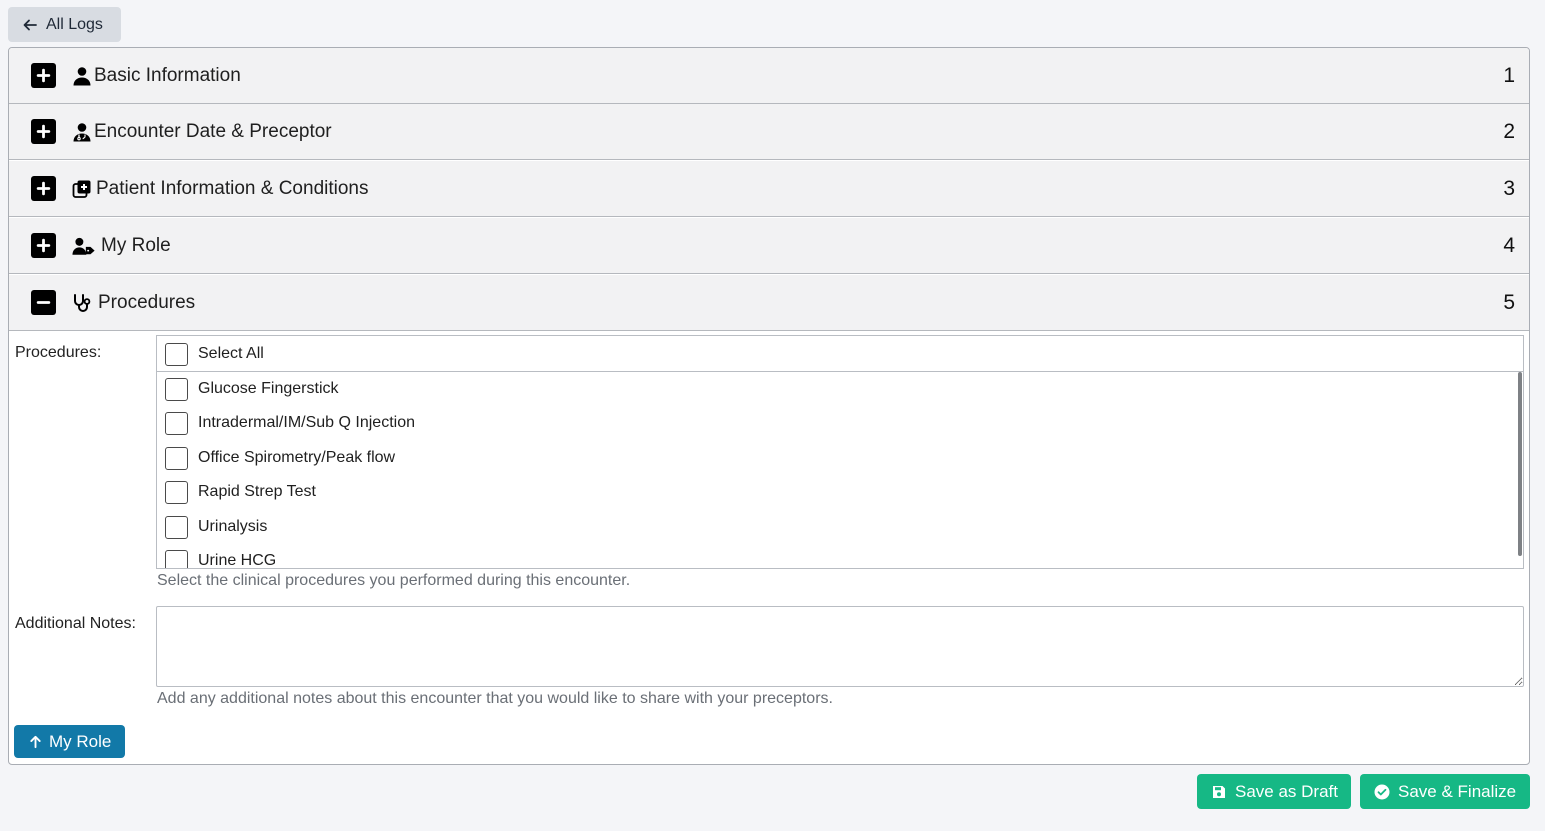 This screenshot has height=831, width=1545. I want to click on collapse-minus-icon, so click(43, 302).